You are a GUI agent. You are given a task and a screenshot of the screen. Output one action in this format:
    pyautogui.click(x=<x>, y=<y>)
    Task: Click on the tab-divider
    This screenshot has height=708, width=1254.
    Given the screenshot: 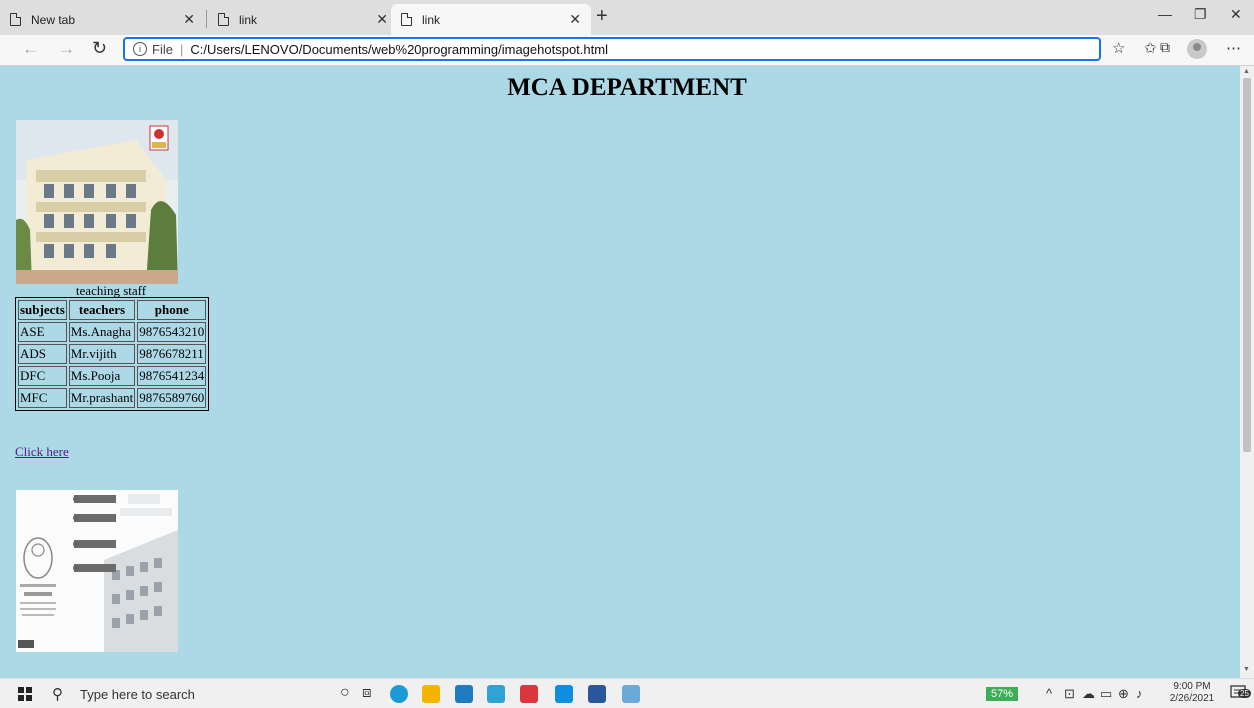 What is the action you would take?
    pyautogui.click(x=206, y=19)
    